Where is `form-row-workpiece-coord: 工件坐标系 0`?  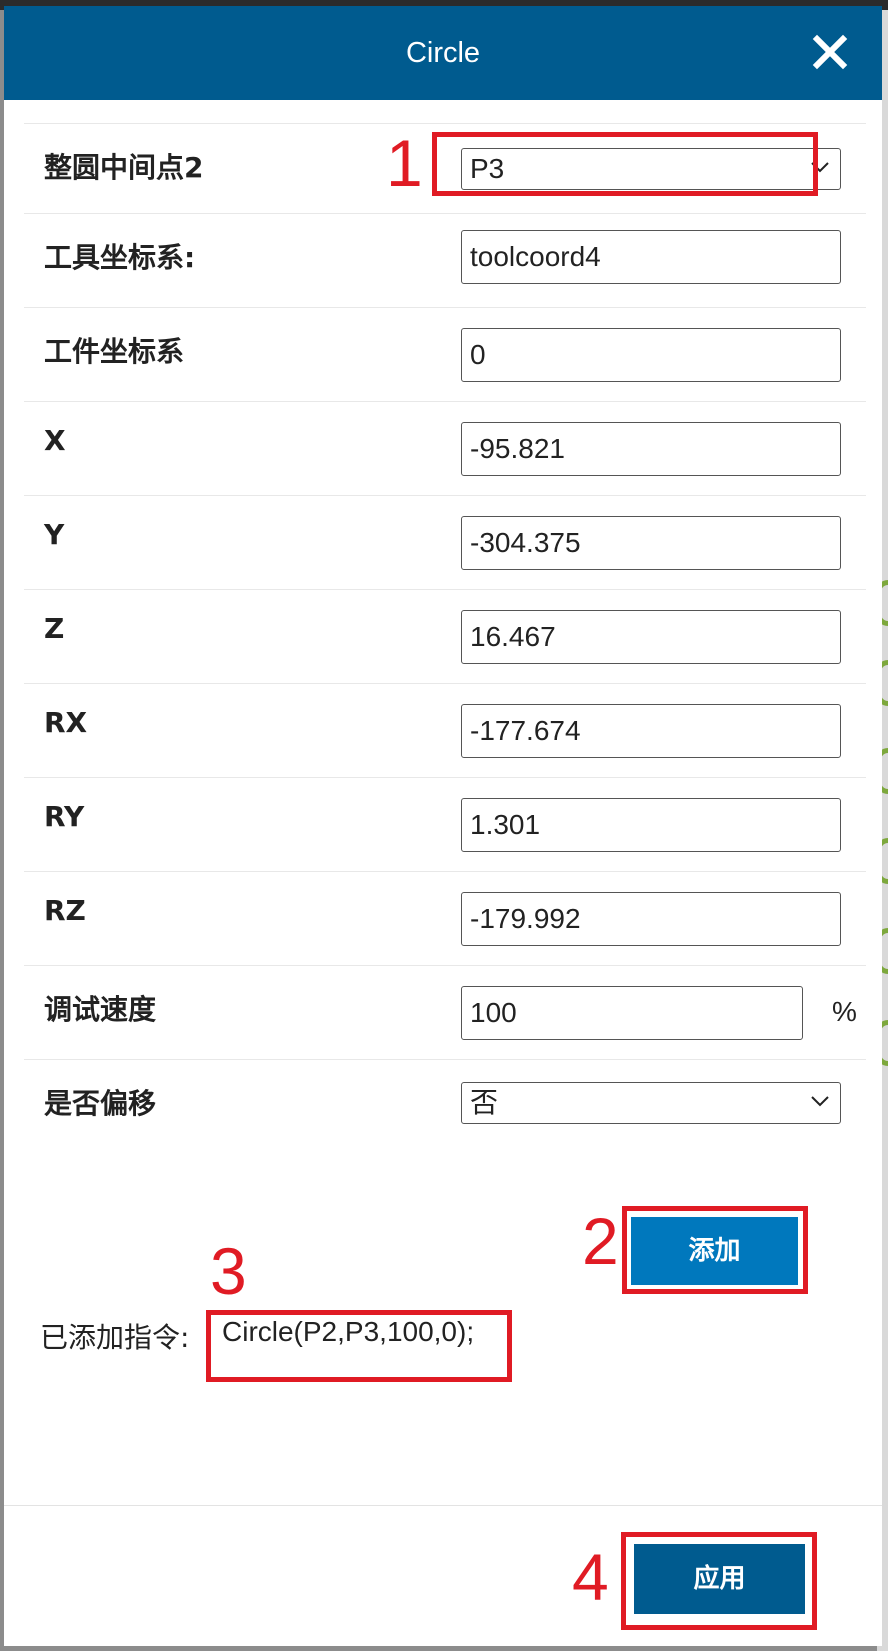 form-row-workpiece-coord: 工件坐标系 0 is located at coordinates (445, 355).